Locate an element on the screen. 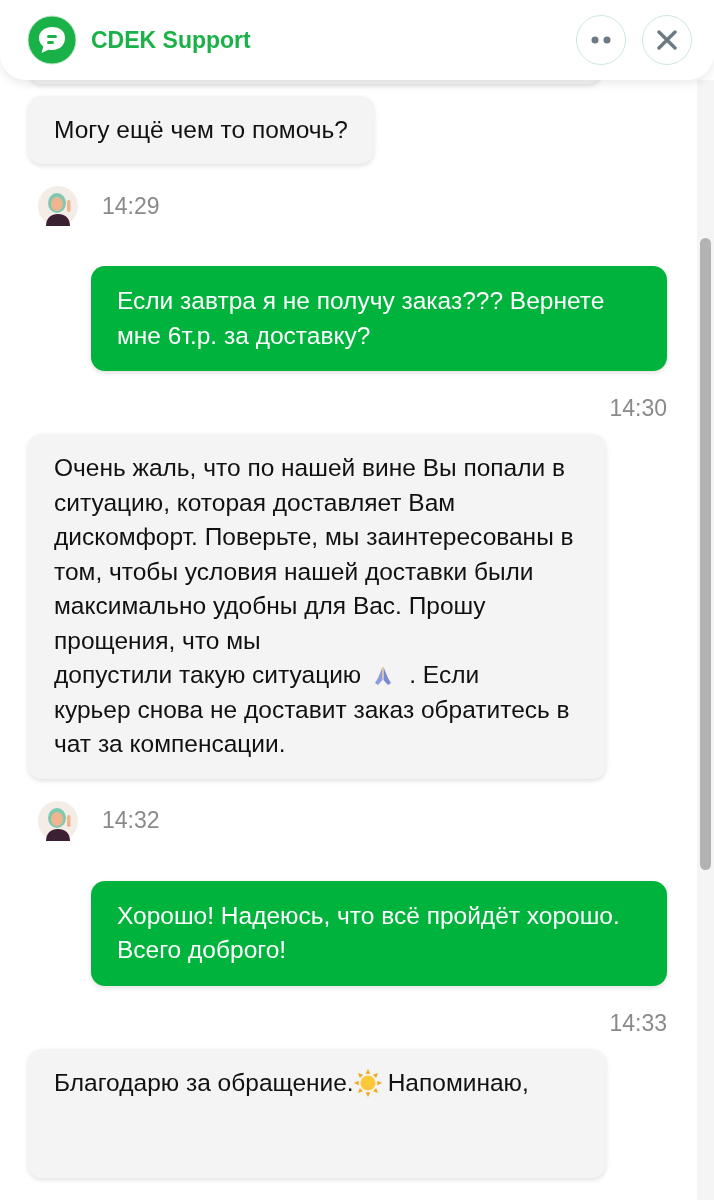 The image size is (714, 1200). message-text: курьер снова не доставит заказ обратитесь в чат за компенсации. is located at coordinates (312, 727).